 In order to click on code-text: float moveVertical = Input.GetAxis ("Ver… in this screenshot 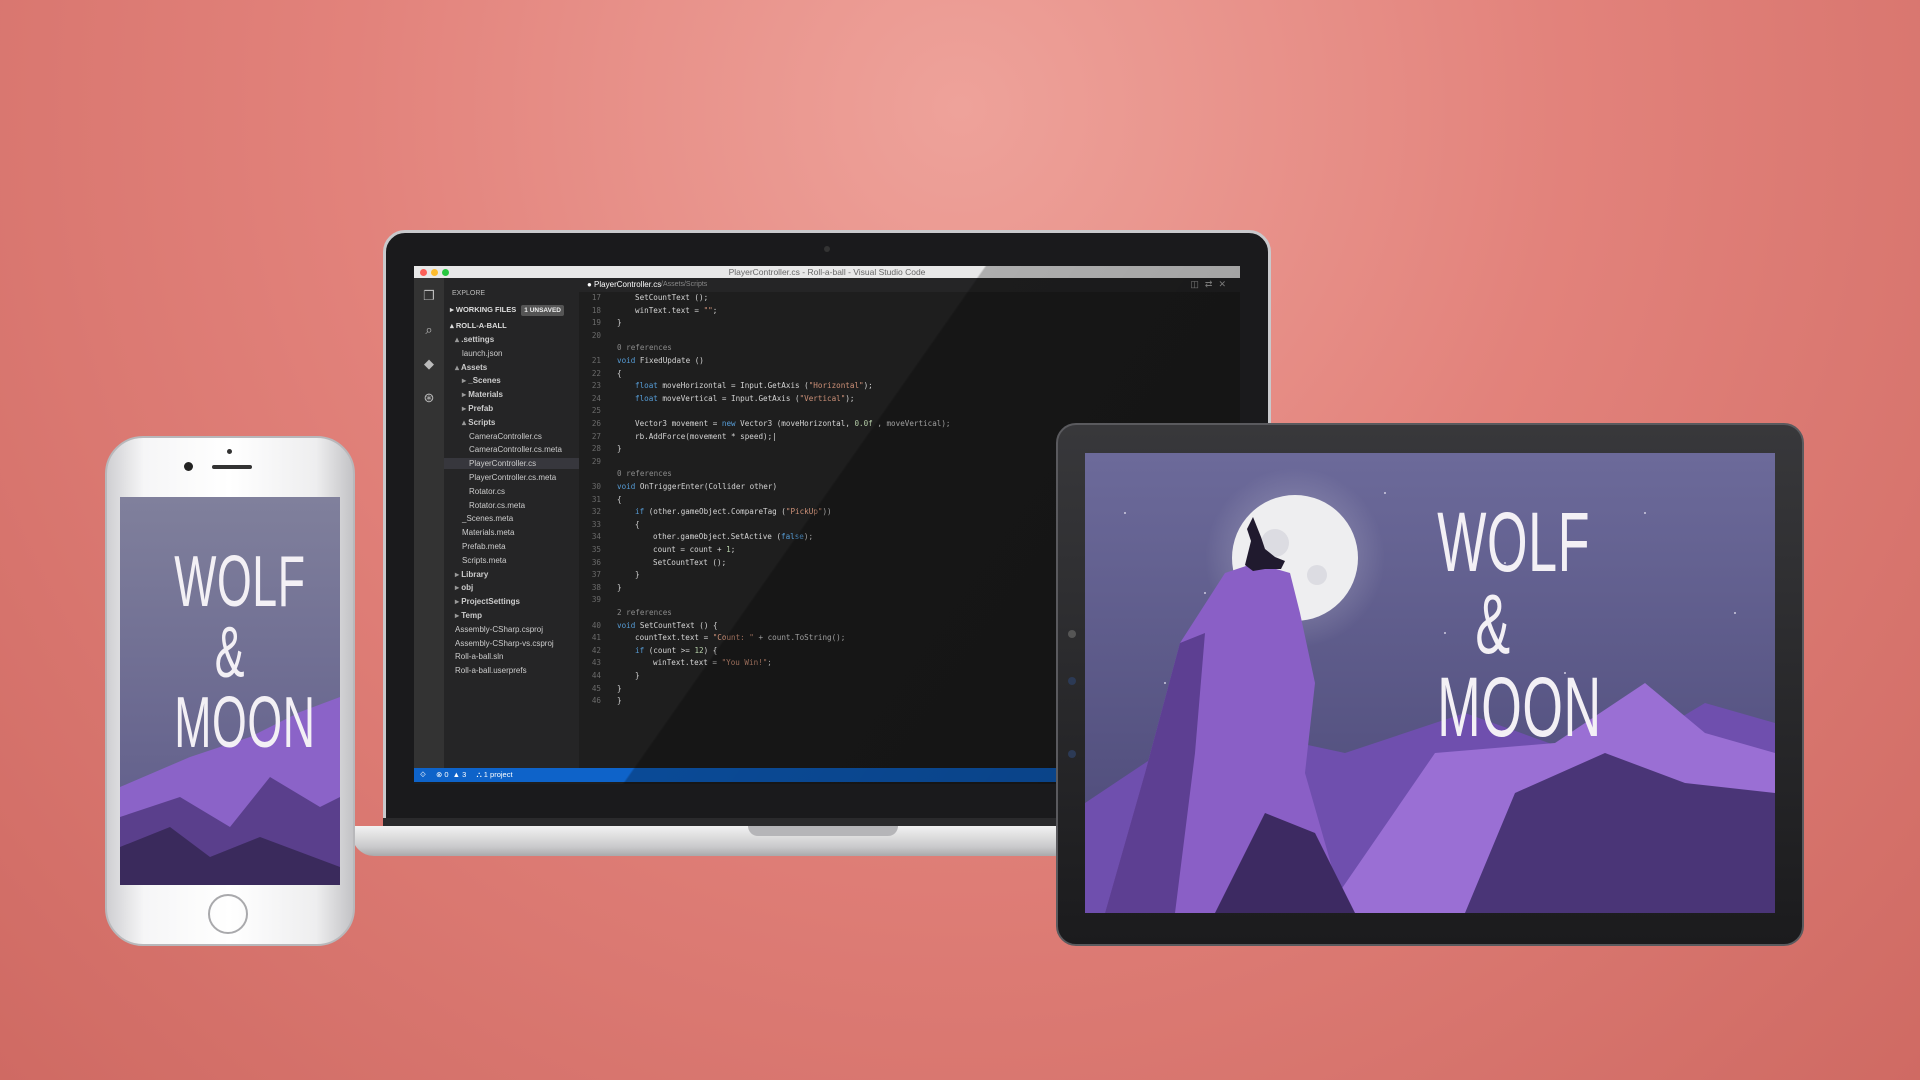, I will do `click(745, 398)`.